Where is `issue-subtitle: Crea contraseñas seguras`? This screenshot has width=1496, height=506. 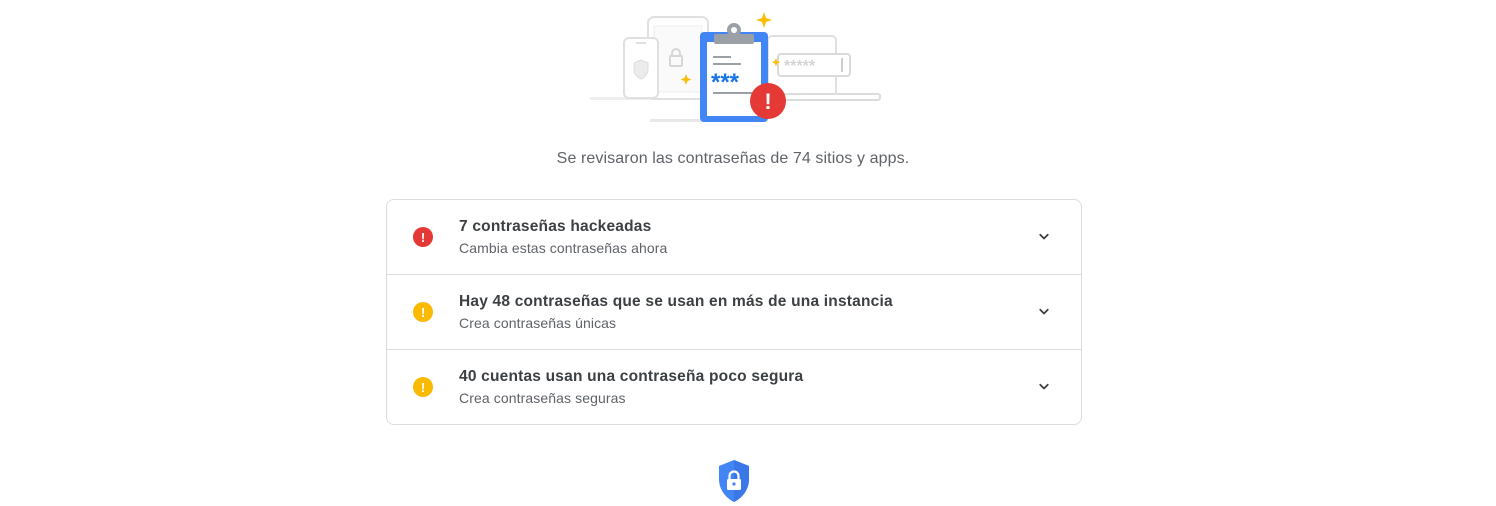
issue-subtitle: Crea contraseñas seguras is located at coordinates (542, 398).